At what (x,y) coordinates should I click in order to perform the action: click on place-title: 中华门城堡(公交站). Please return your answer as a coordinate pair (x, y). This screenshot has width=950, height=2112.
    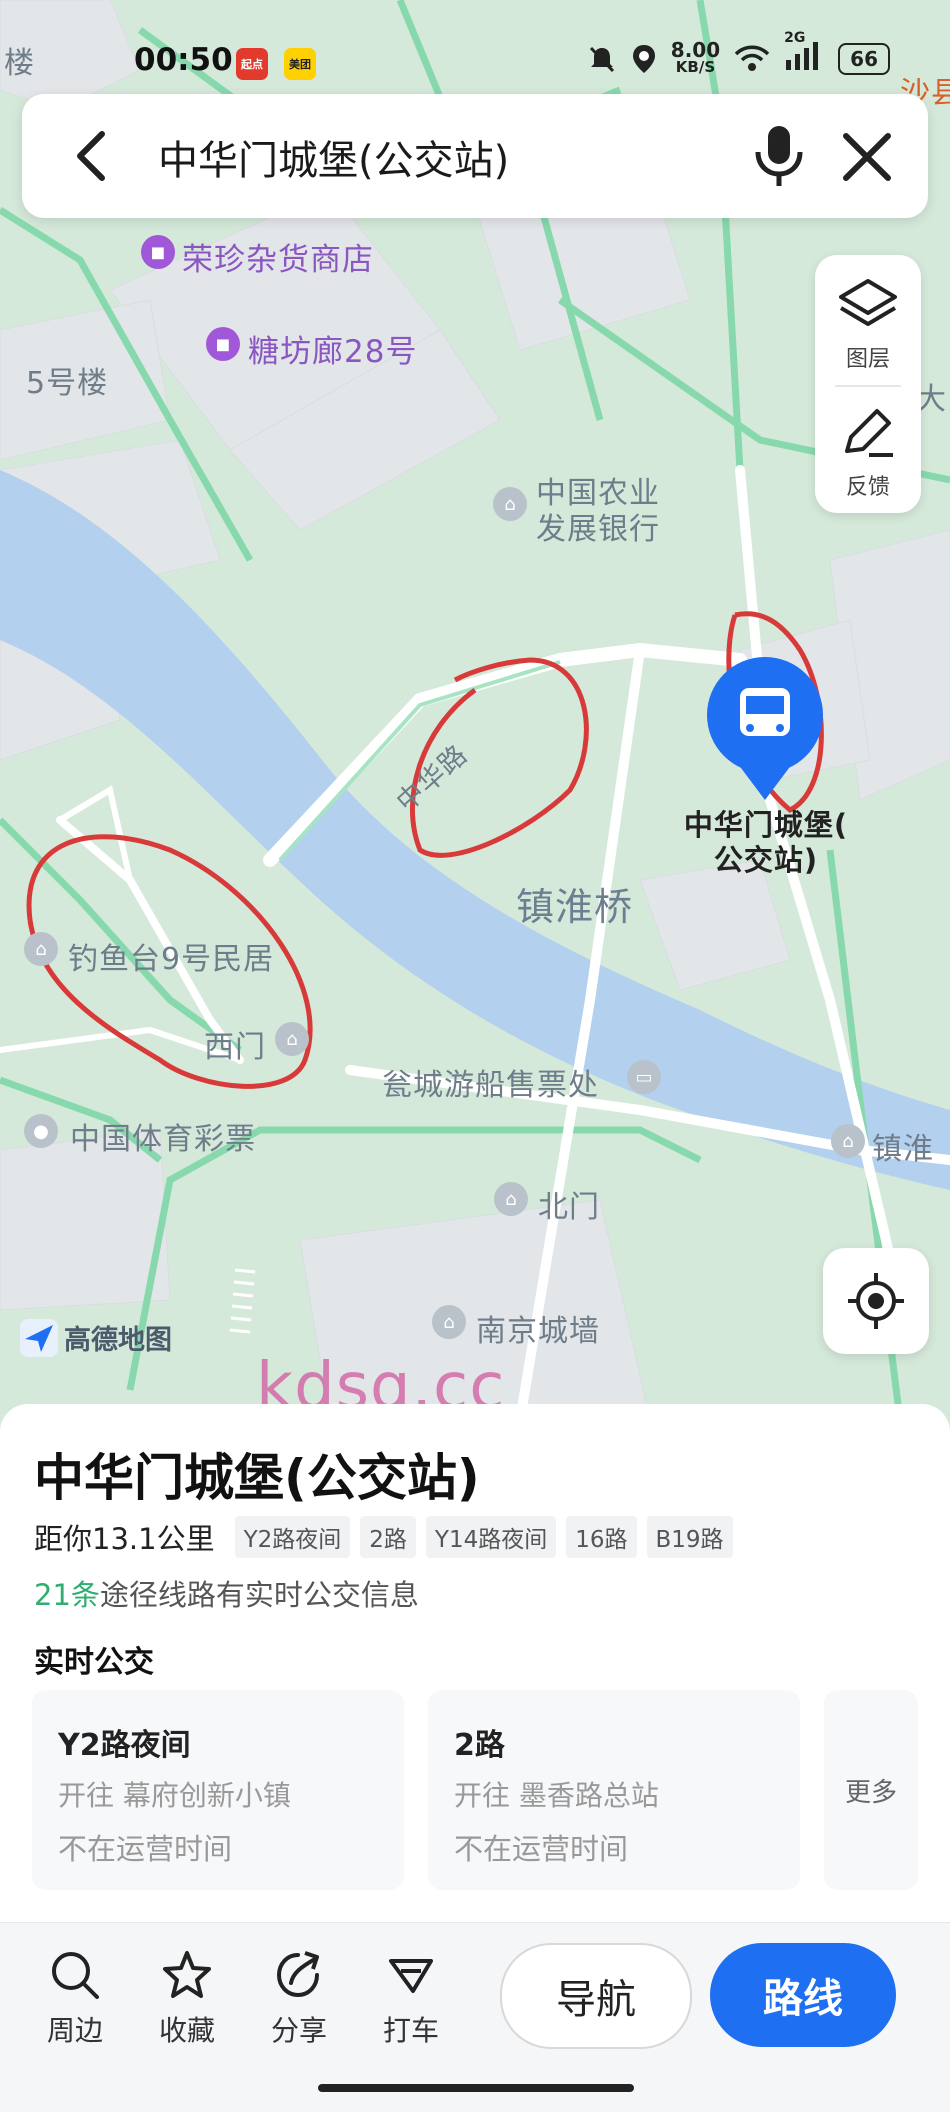
    Looking at the image, I should click on (257, 1478).